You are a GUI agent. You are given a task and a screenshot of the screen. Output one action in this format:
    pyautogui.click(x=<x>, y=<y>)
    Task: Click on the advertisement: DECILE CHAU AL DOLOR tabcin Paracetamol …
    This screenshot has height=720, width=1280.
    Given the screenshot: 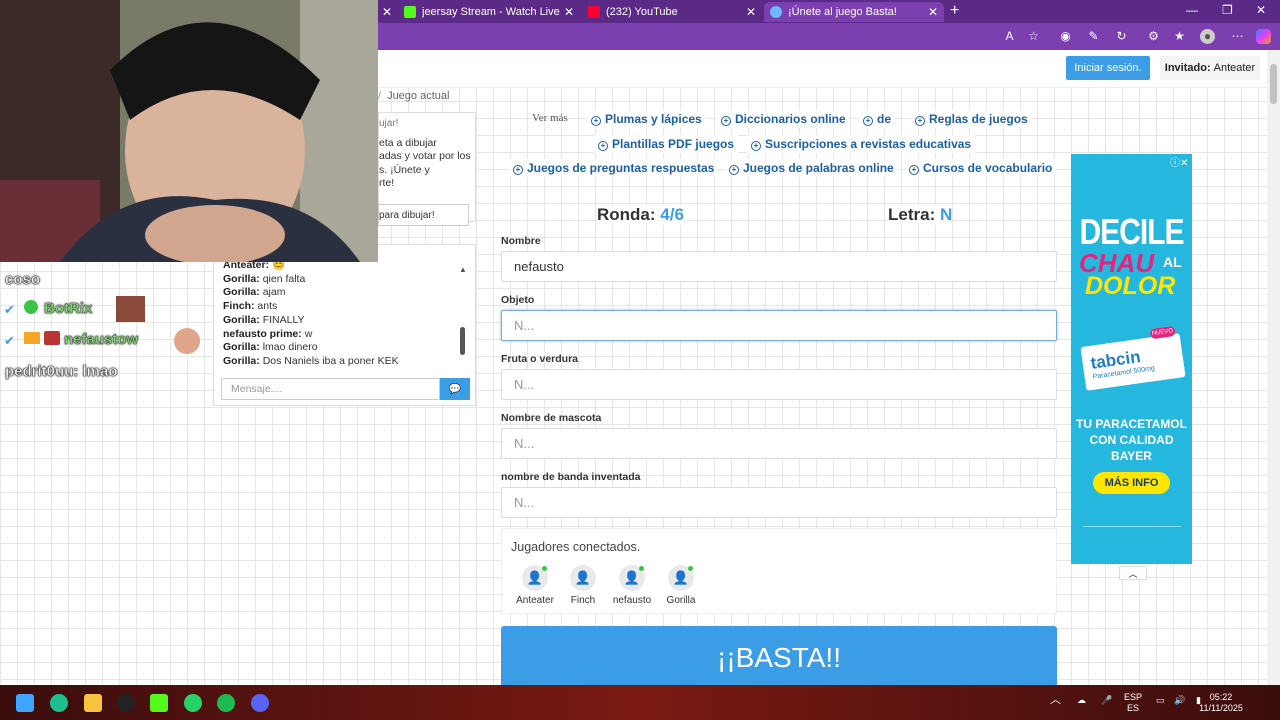 What is the action you would take?
    pyautogui.click(x=1131, y=359)
    